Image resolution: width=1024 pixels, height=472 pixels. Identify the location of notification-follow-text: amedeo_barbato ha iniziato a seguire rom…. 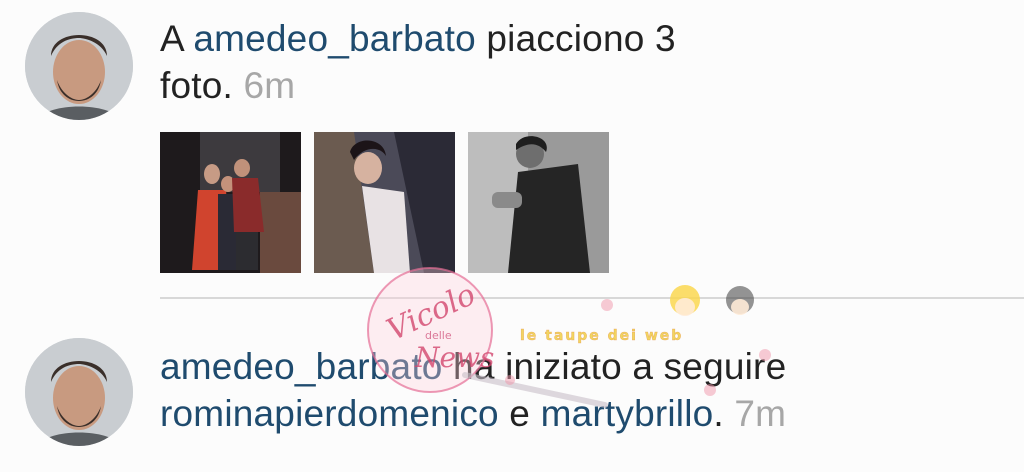
(473, 390).